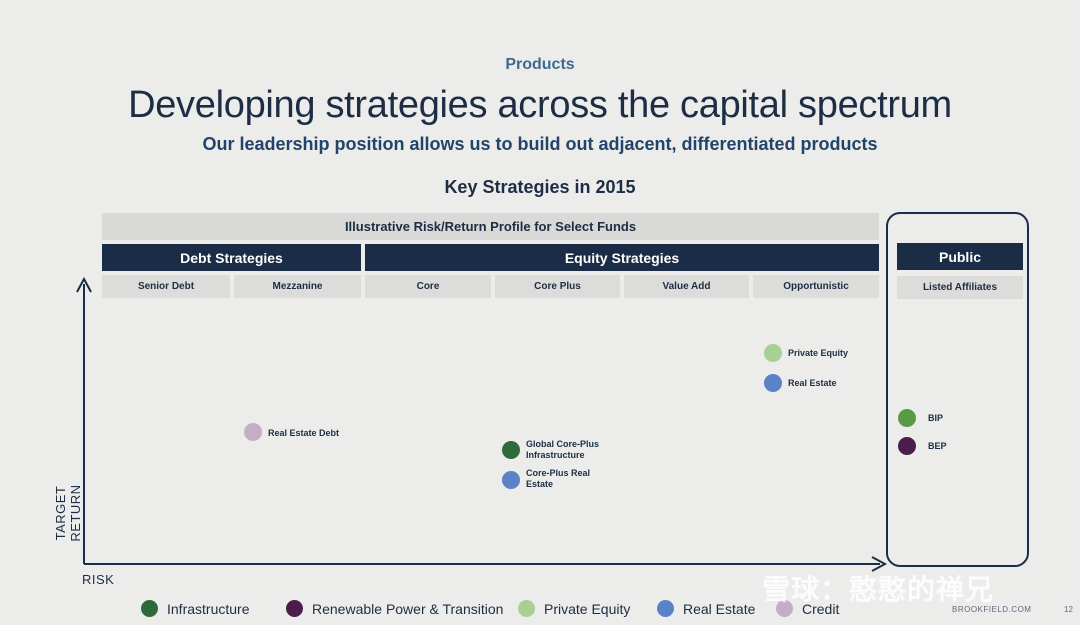 The image size is (1080, 625). I want to click on bip-dot, so click(907, 418).